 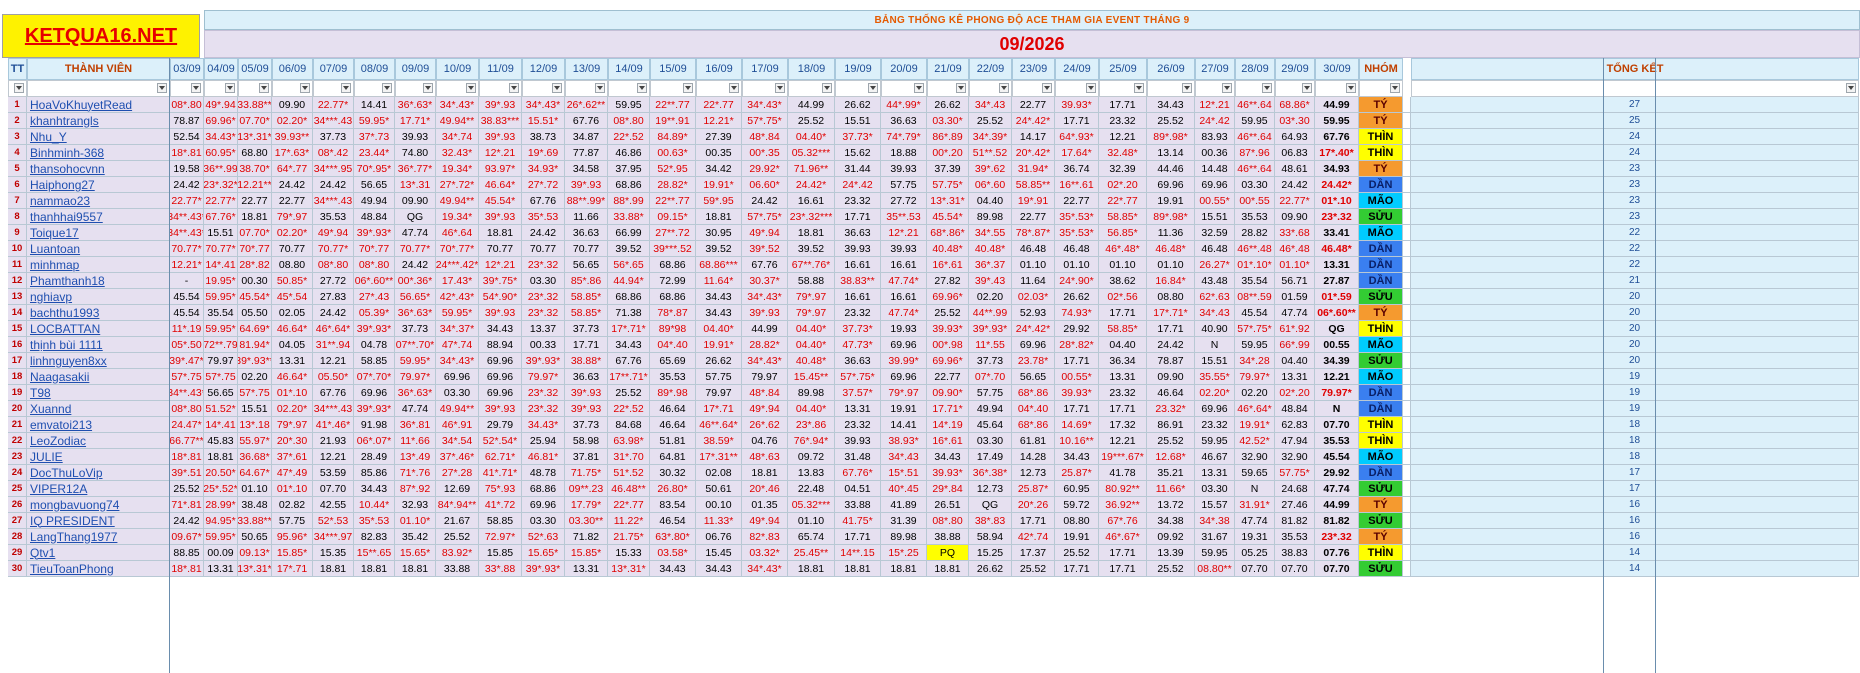 What do you see at coordinates (586, 473) in the screenshot?
I see `score-cell: 71.75*` at bounding box center [586, 473].